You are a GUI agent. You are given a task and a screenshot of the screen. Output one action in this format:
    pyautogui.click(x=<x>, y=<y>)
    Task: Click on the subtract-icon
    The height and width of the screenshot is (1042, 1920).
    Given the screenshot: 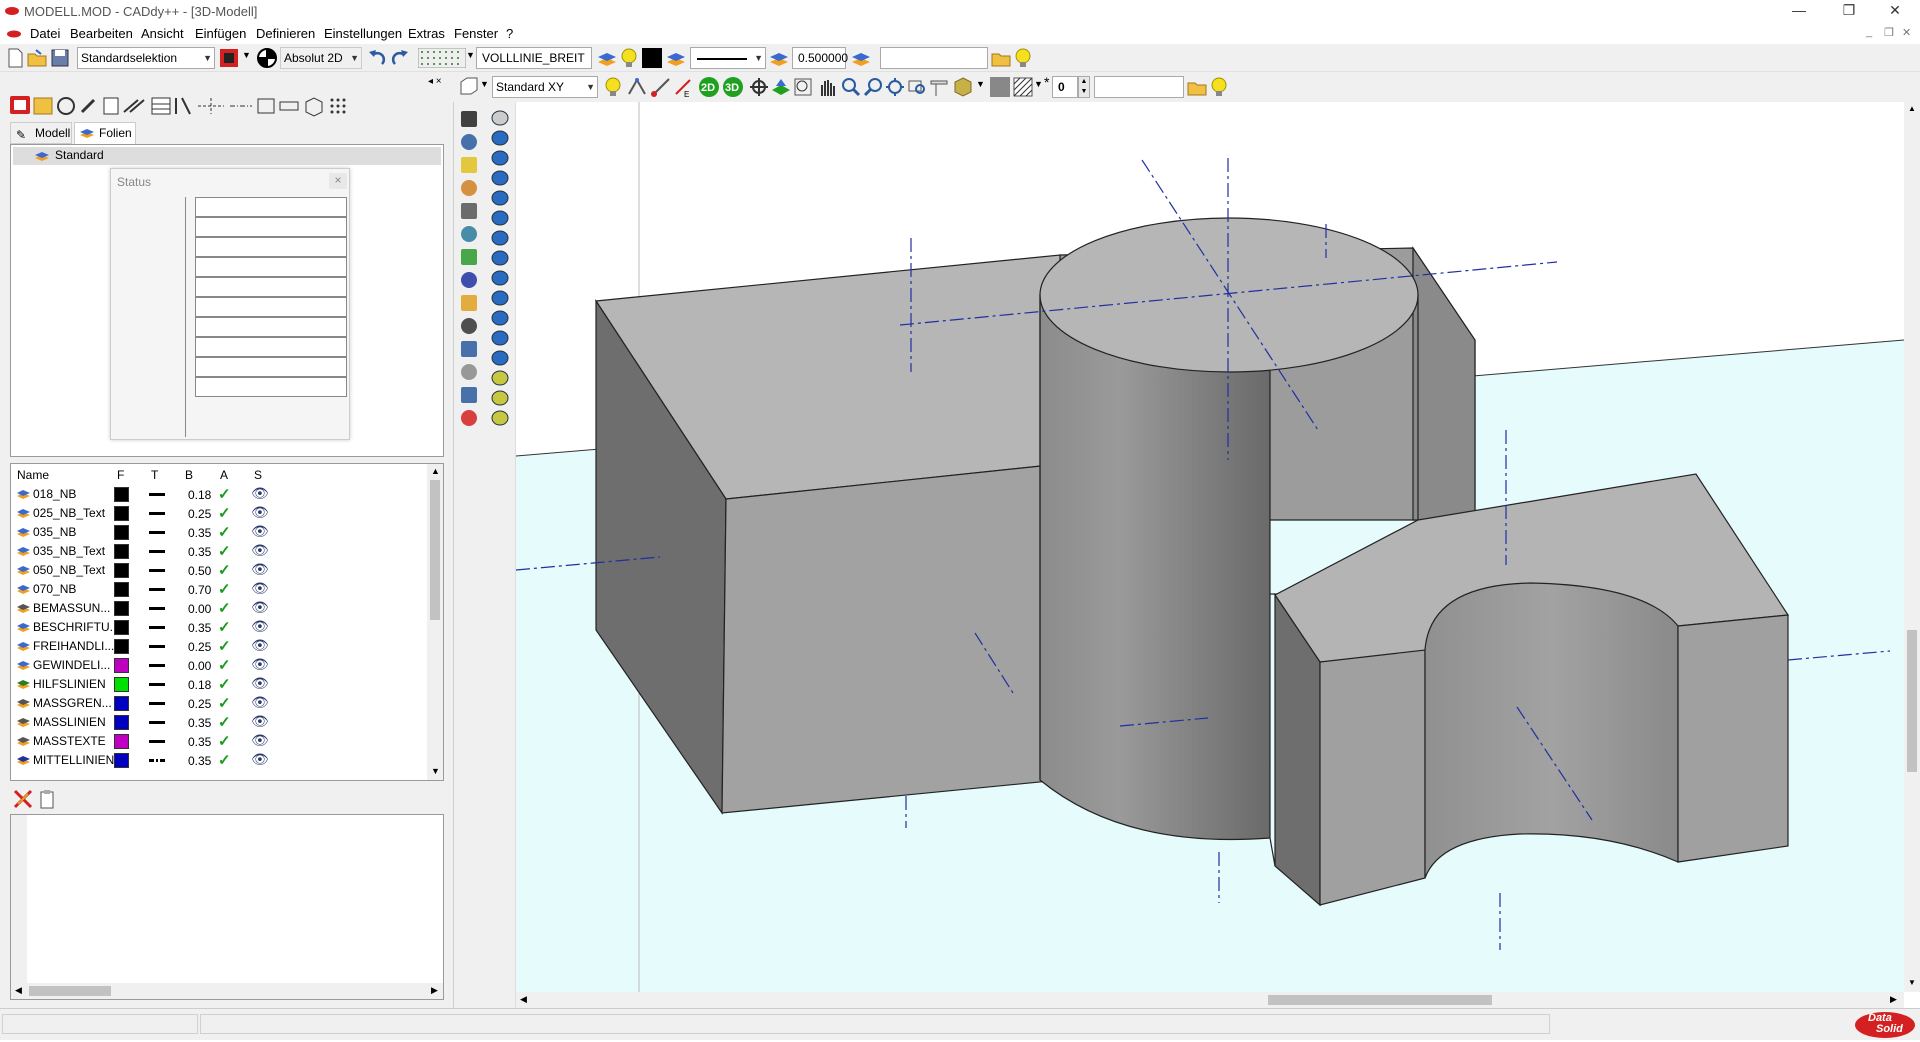 What is the action you would take?
    pyautogui.click(x=500, y=419)
    